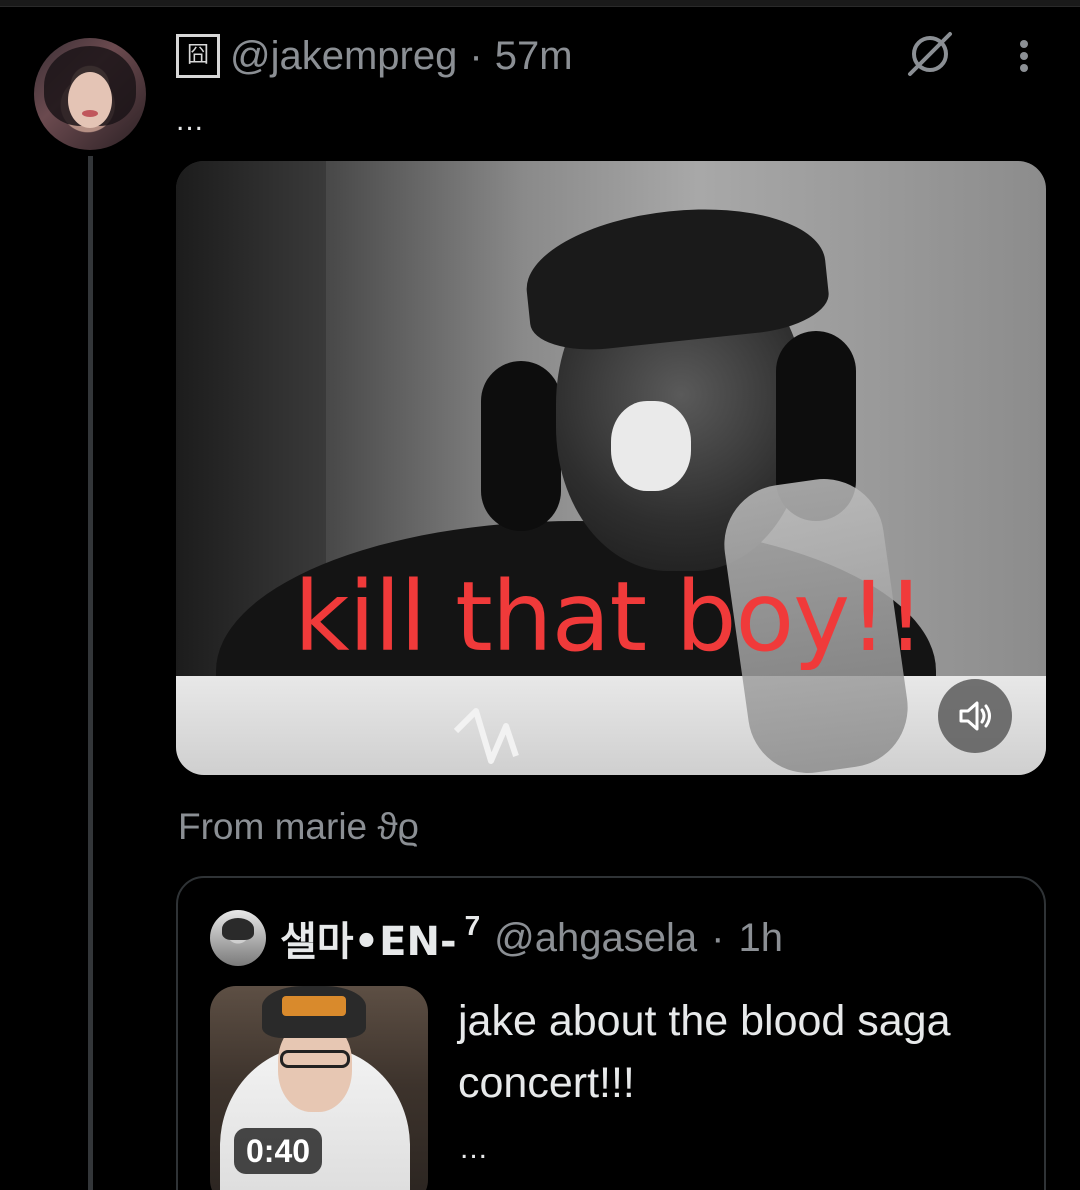 Image resolution: width=1080 pixels, height=1190 pixels. Describe the element at coordinates (611, 725) in the screenshot. I see `video-desk` at that location.